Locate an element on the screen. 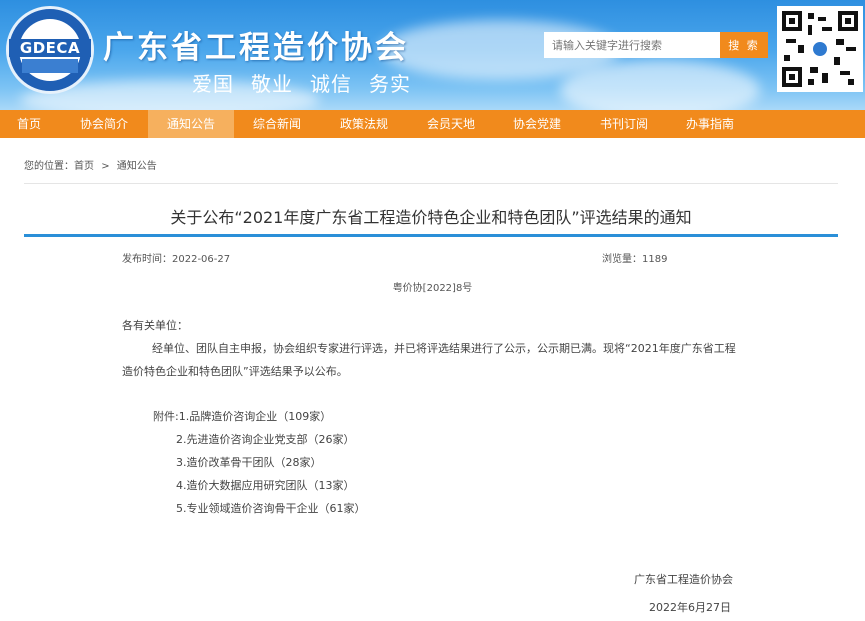 The width and height of the screenshot is (865, 621). logo-text: GDECA is located at coordinates (50, 48).